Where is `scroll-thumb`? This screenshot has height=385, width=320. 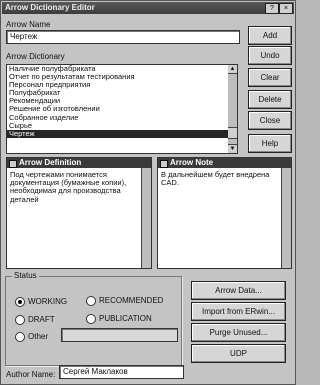
scroll-thumb is located at coordinates (232, 133).